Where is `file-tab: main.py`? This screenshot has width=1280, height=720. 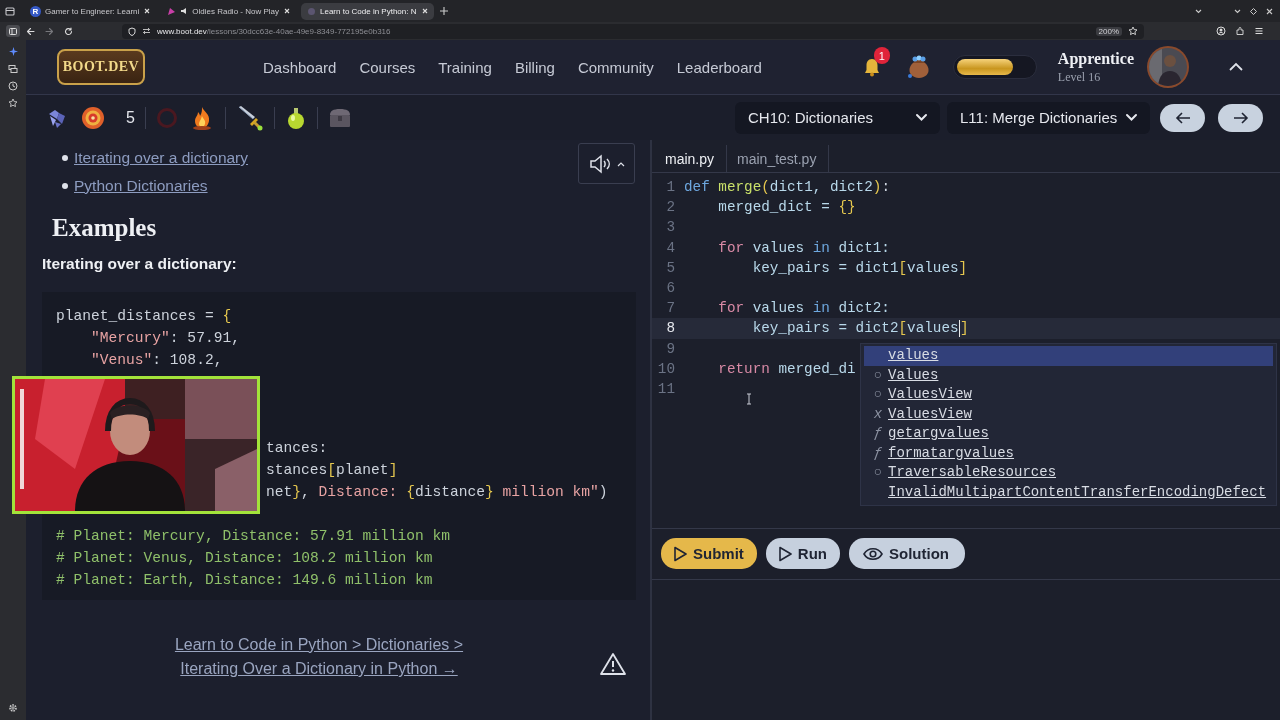
file-tab: main.py is located at coordinates (691, 158).